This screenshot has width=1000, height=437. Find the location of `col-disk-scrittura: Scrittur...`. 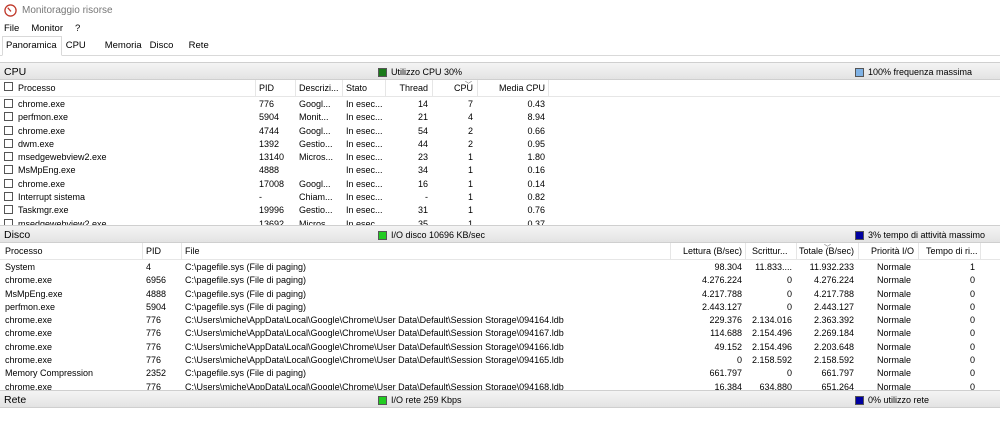

col-disk-scrittura: Scrittur... is located at coordinates (773, 251).